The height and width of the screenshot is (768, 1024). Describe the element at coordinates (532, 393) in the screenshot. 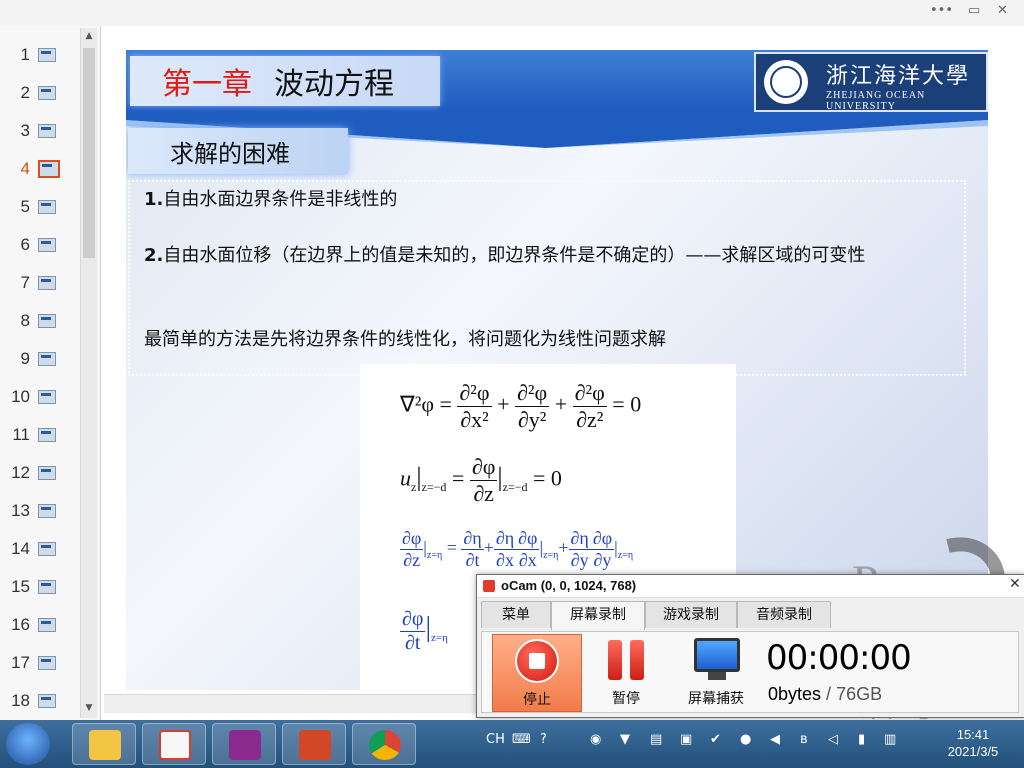

I see `f1-t2-num: ∂²φ` at that location.